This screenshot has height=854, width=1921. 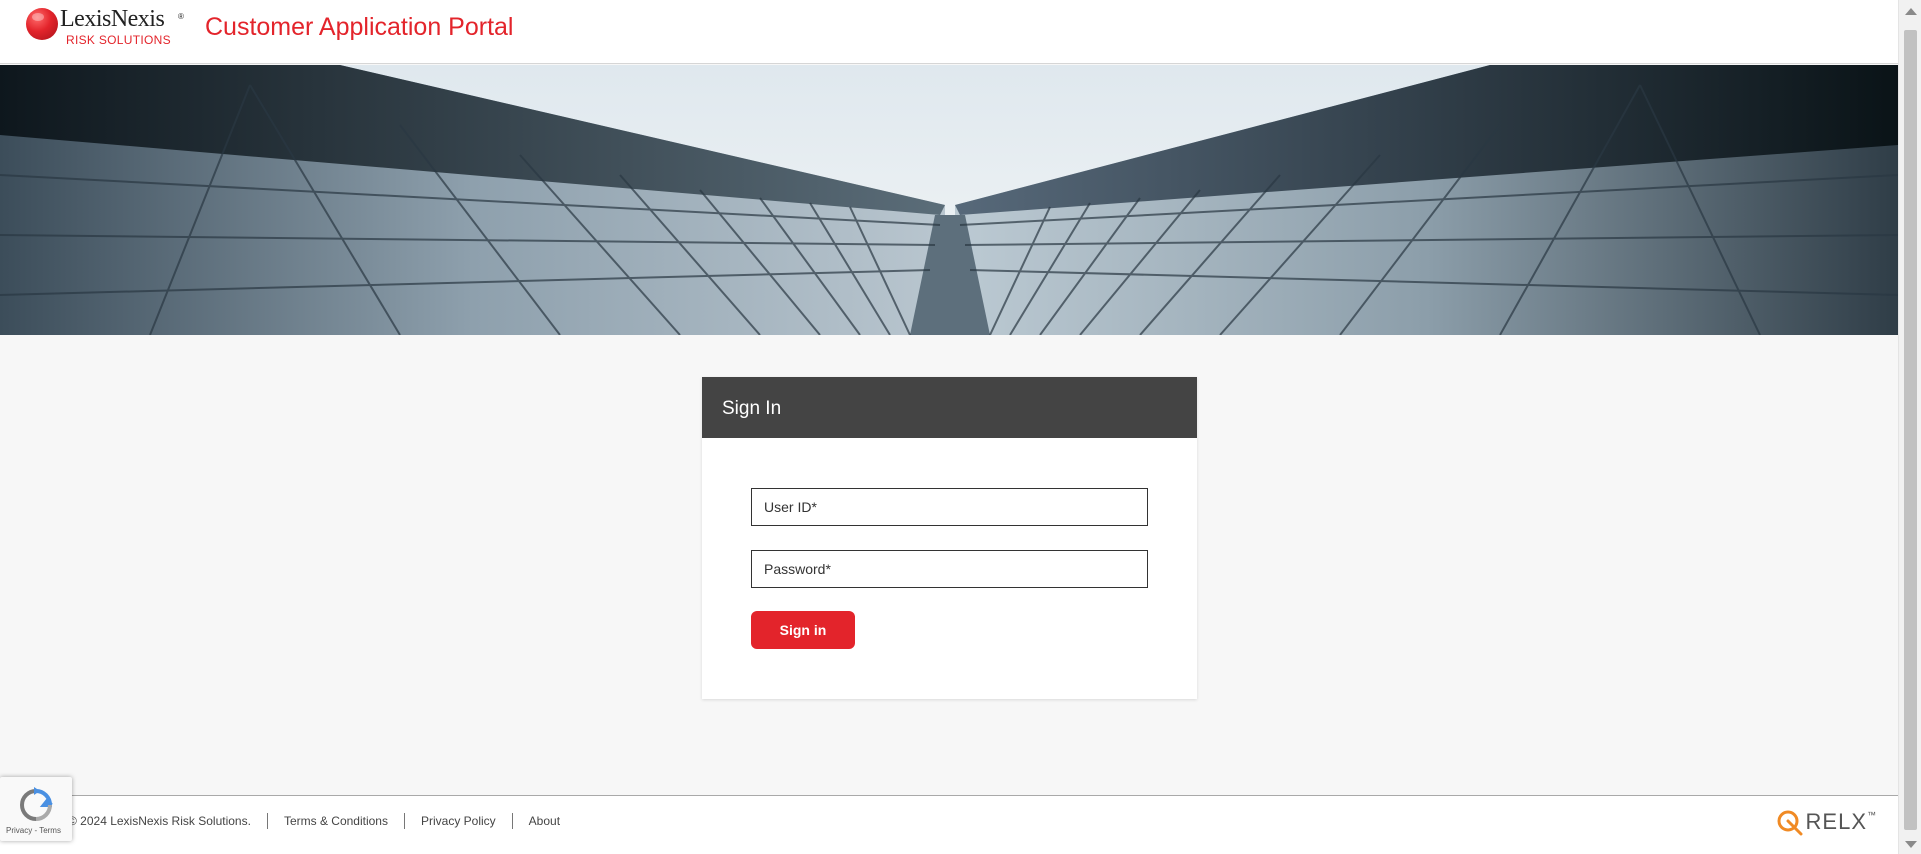 What do you see at coordinates (1911, 844) in the screenshot?
I see `scroll-down-arrow-icon` at bounding box center [1911, 844].